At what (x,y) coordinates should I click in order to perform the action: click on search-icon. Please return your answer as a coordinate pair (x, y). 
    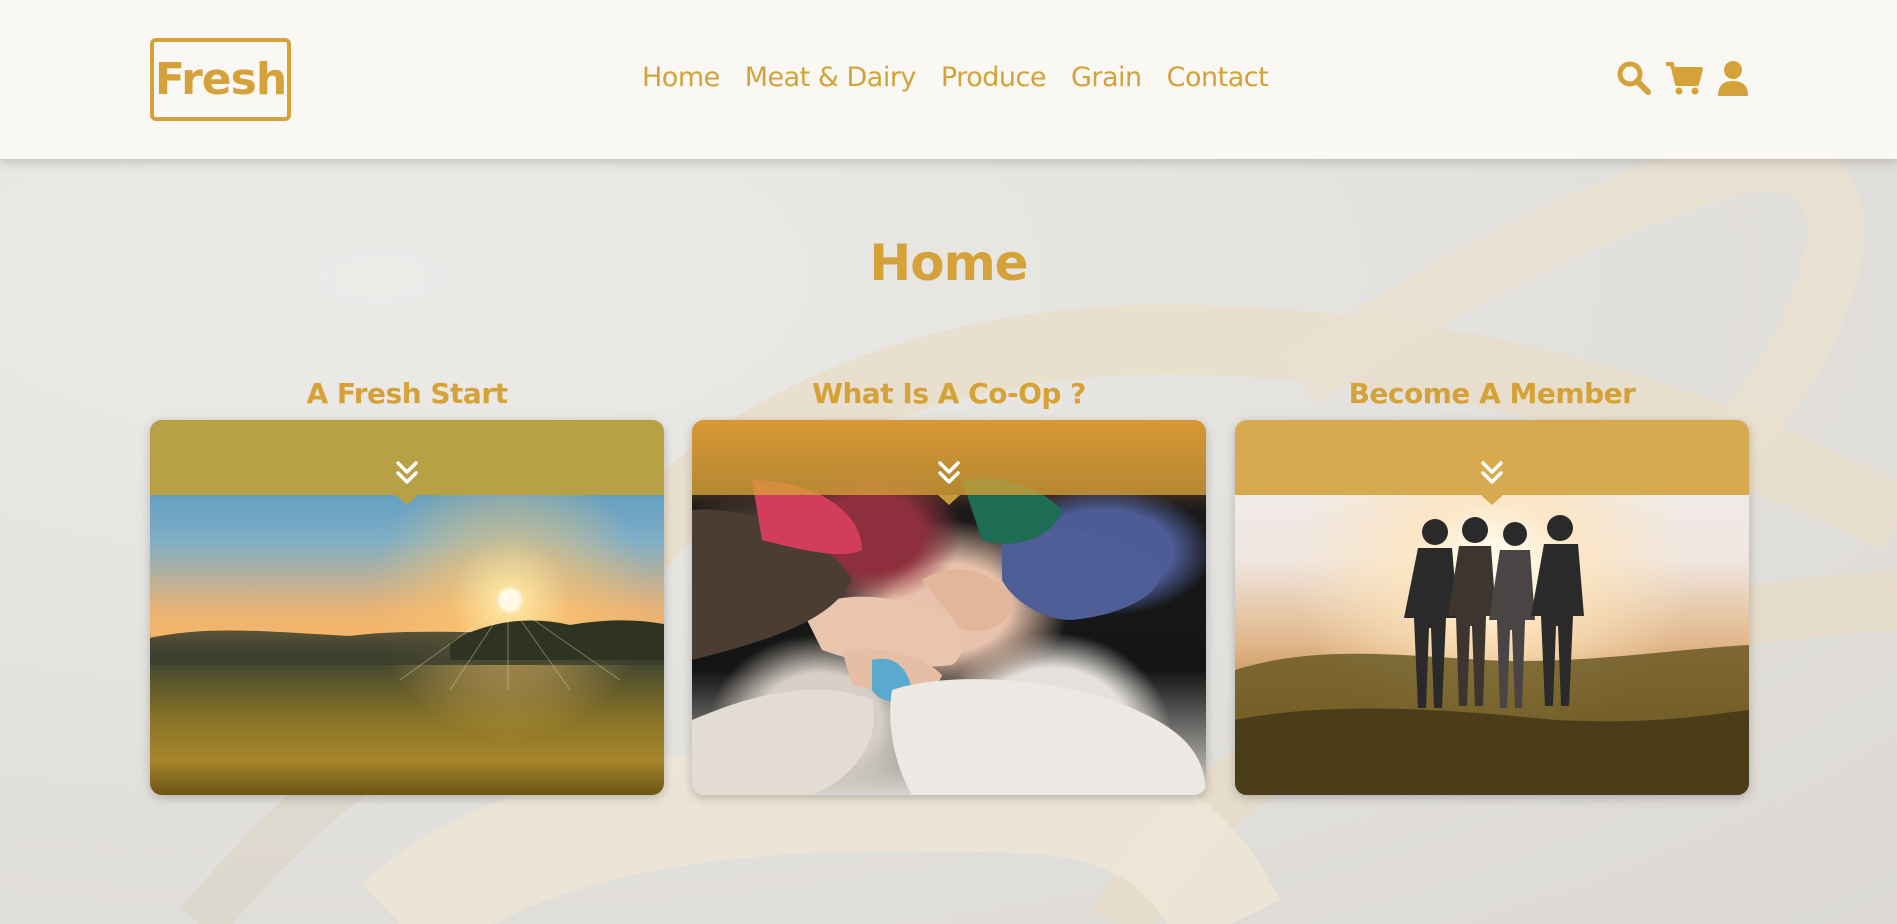
    Looking at the image, I should click on (1634, 78).